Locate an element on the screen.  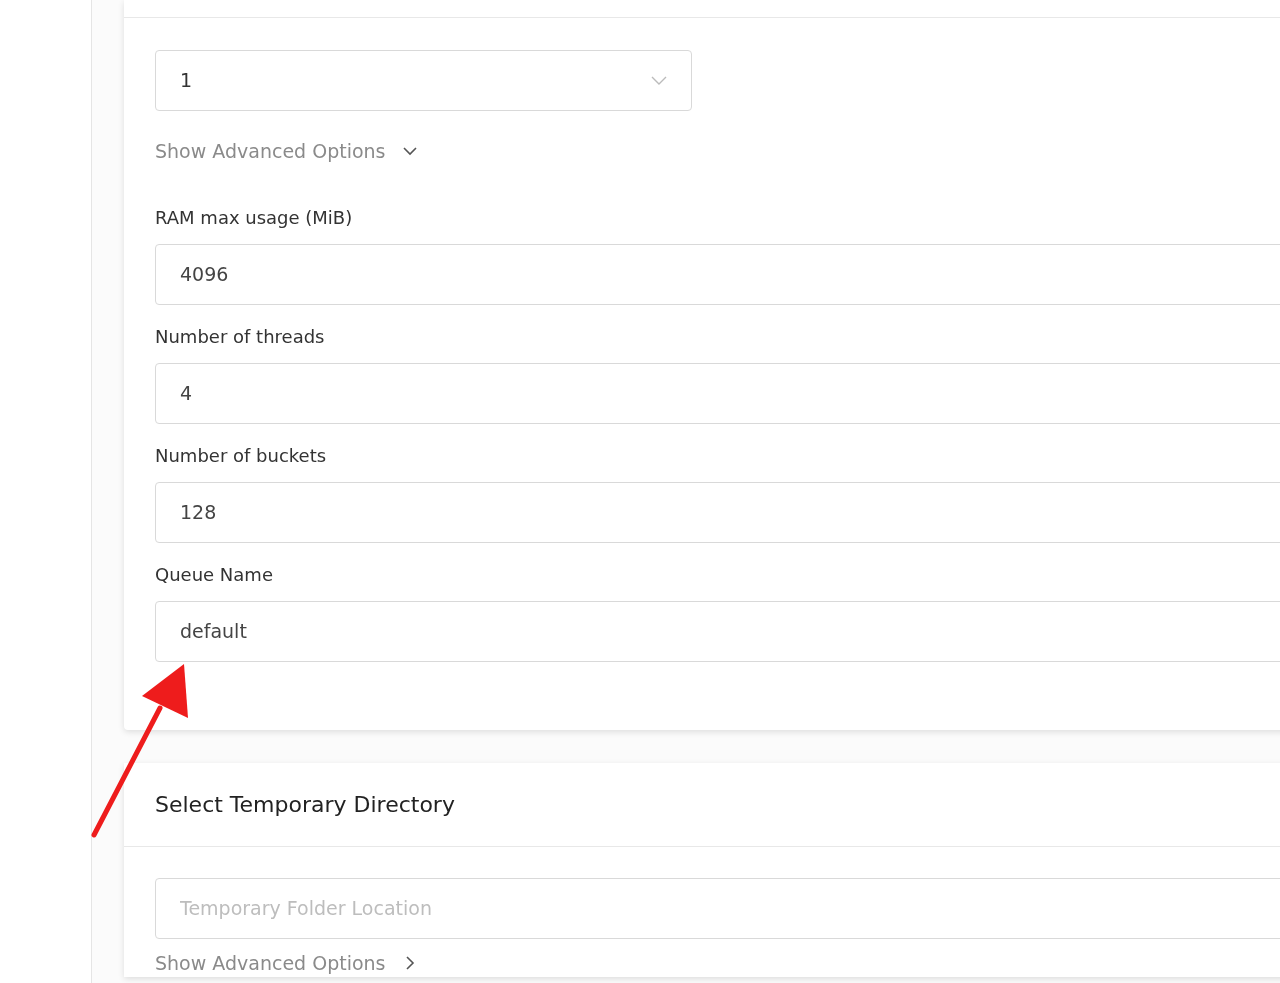
input-field: 128 is located at coordinates (717, 512).